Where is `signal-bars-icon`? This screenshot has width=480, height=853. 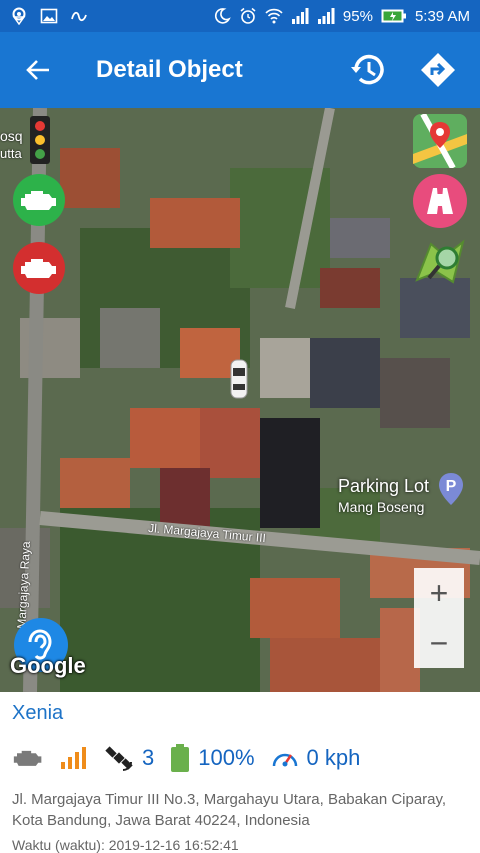
signal-bars-icon is located at coordinates (73, 758).